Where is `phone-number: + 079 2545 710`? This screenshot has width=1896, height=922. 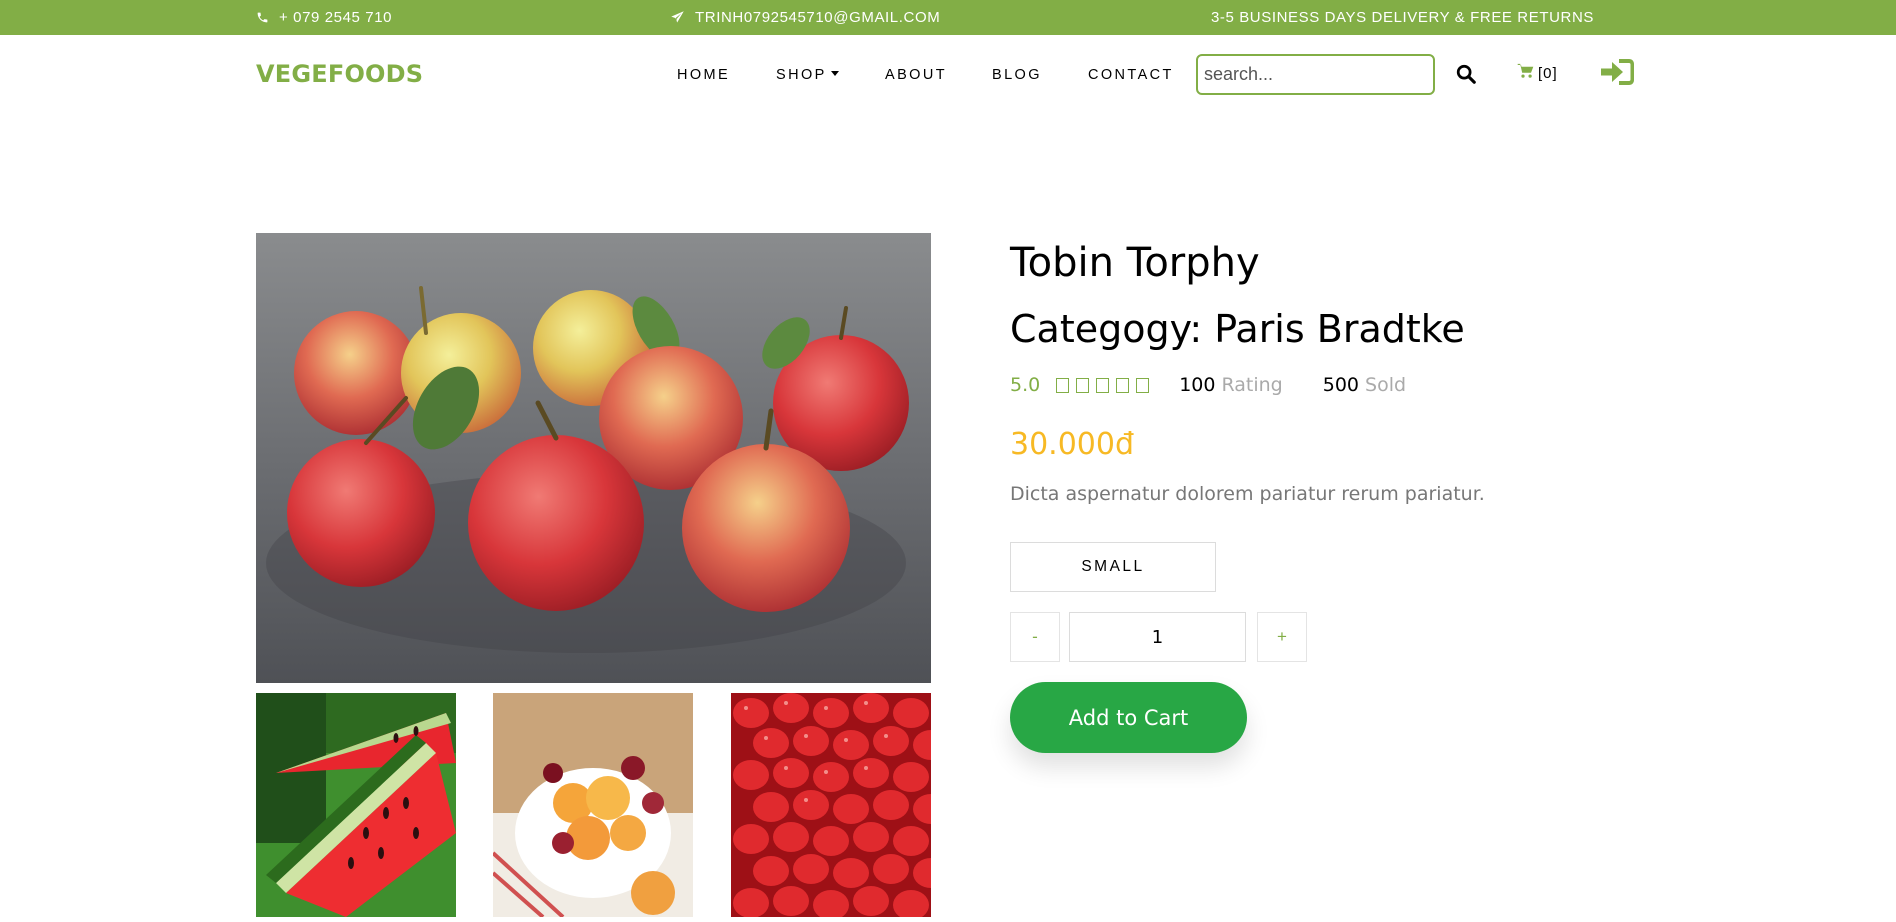 phone-number: + 079 2545 710 is located at coordinates (336, 17).